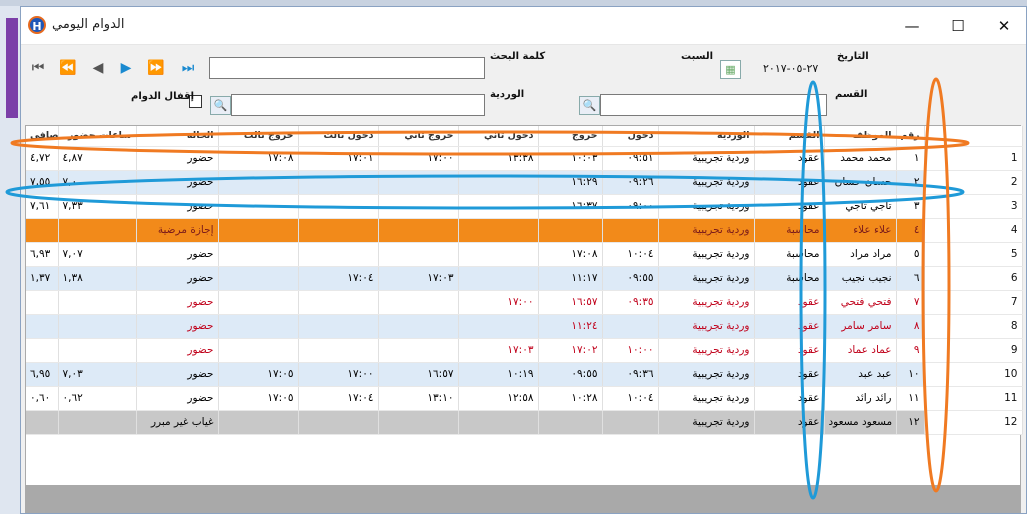 Image resolution: width=1027 pixels, height=514 pixels. What do you see at coordinates (912, 26) in the screenshot?
I see `minimize-button: —` at bounding box center [912, 26].